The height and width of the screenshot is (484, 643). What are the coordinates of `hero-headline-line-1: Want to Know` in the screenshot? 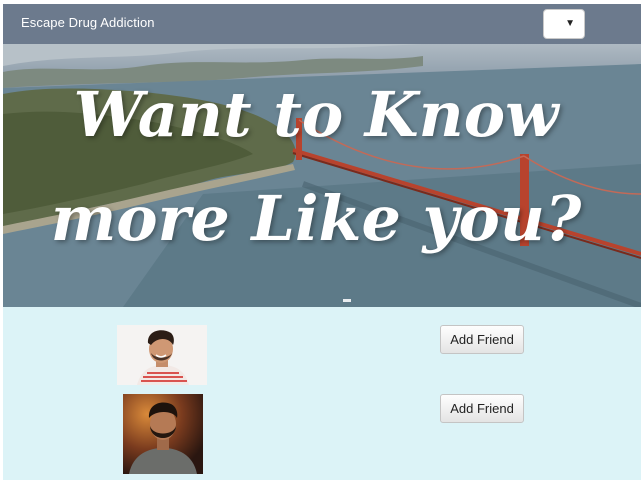 It's located at (316, 114).